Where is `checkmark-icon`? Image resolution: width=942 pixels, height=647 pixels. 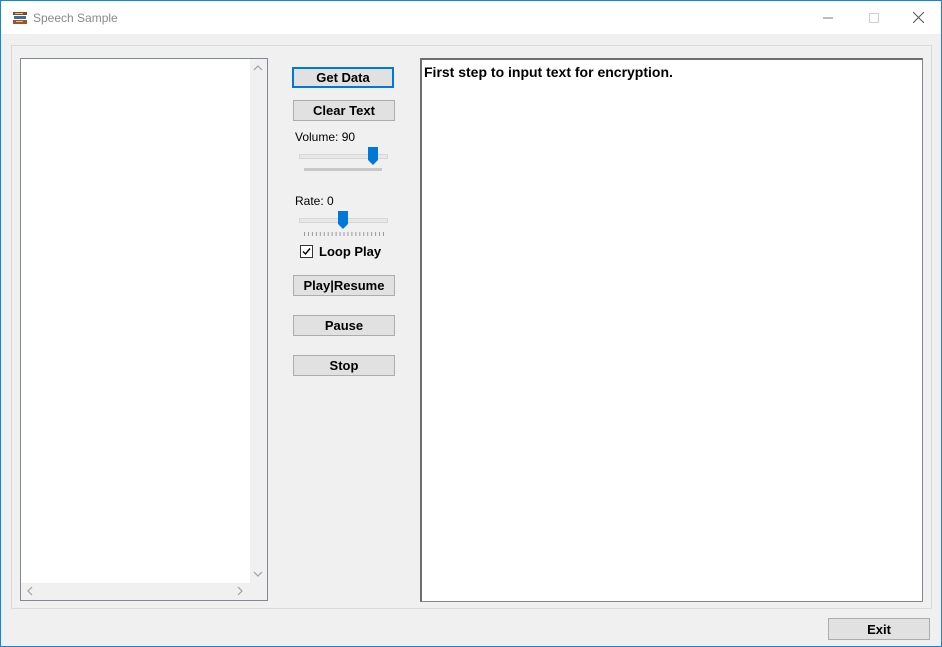 checkmark-icon is located at coordinates (306, 252).